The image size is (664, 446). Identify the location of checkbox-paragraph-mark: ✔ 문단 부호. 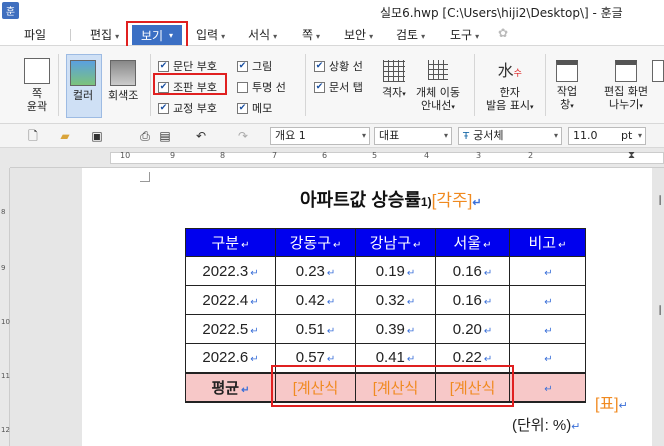
(187, 66).